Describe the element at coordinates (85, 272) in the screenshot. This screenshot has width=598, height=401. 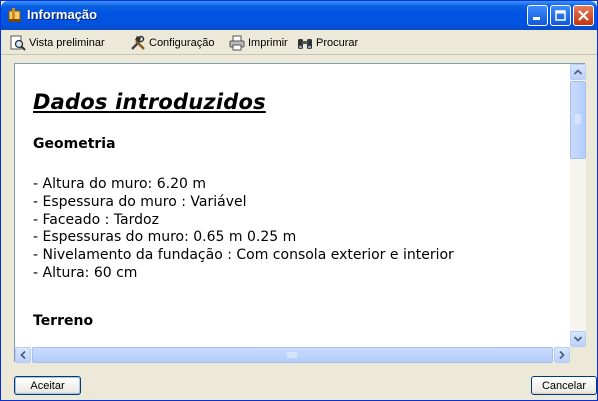
I see `list-item: - Altura: 60 cm` at that location.